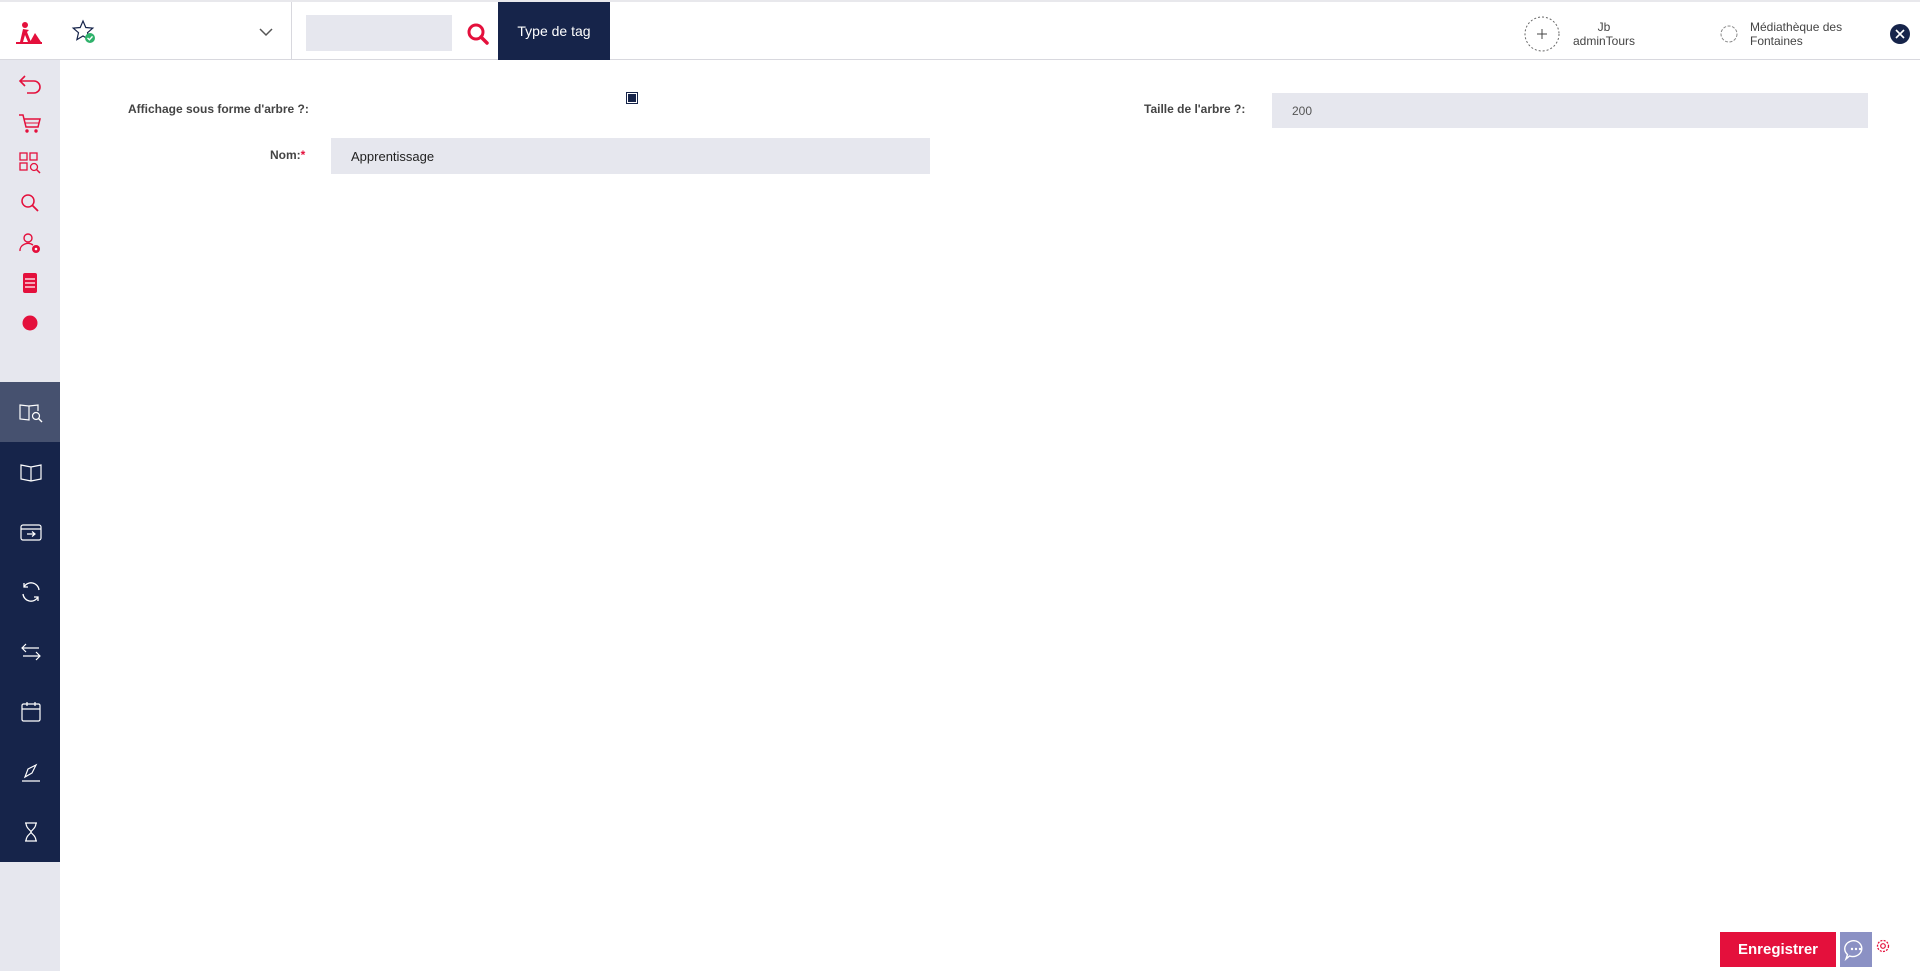 The image size is (1920, 972). I want to click on sidebar-item-catalog, so click(30, 472).